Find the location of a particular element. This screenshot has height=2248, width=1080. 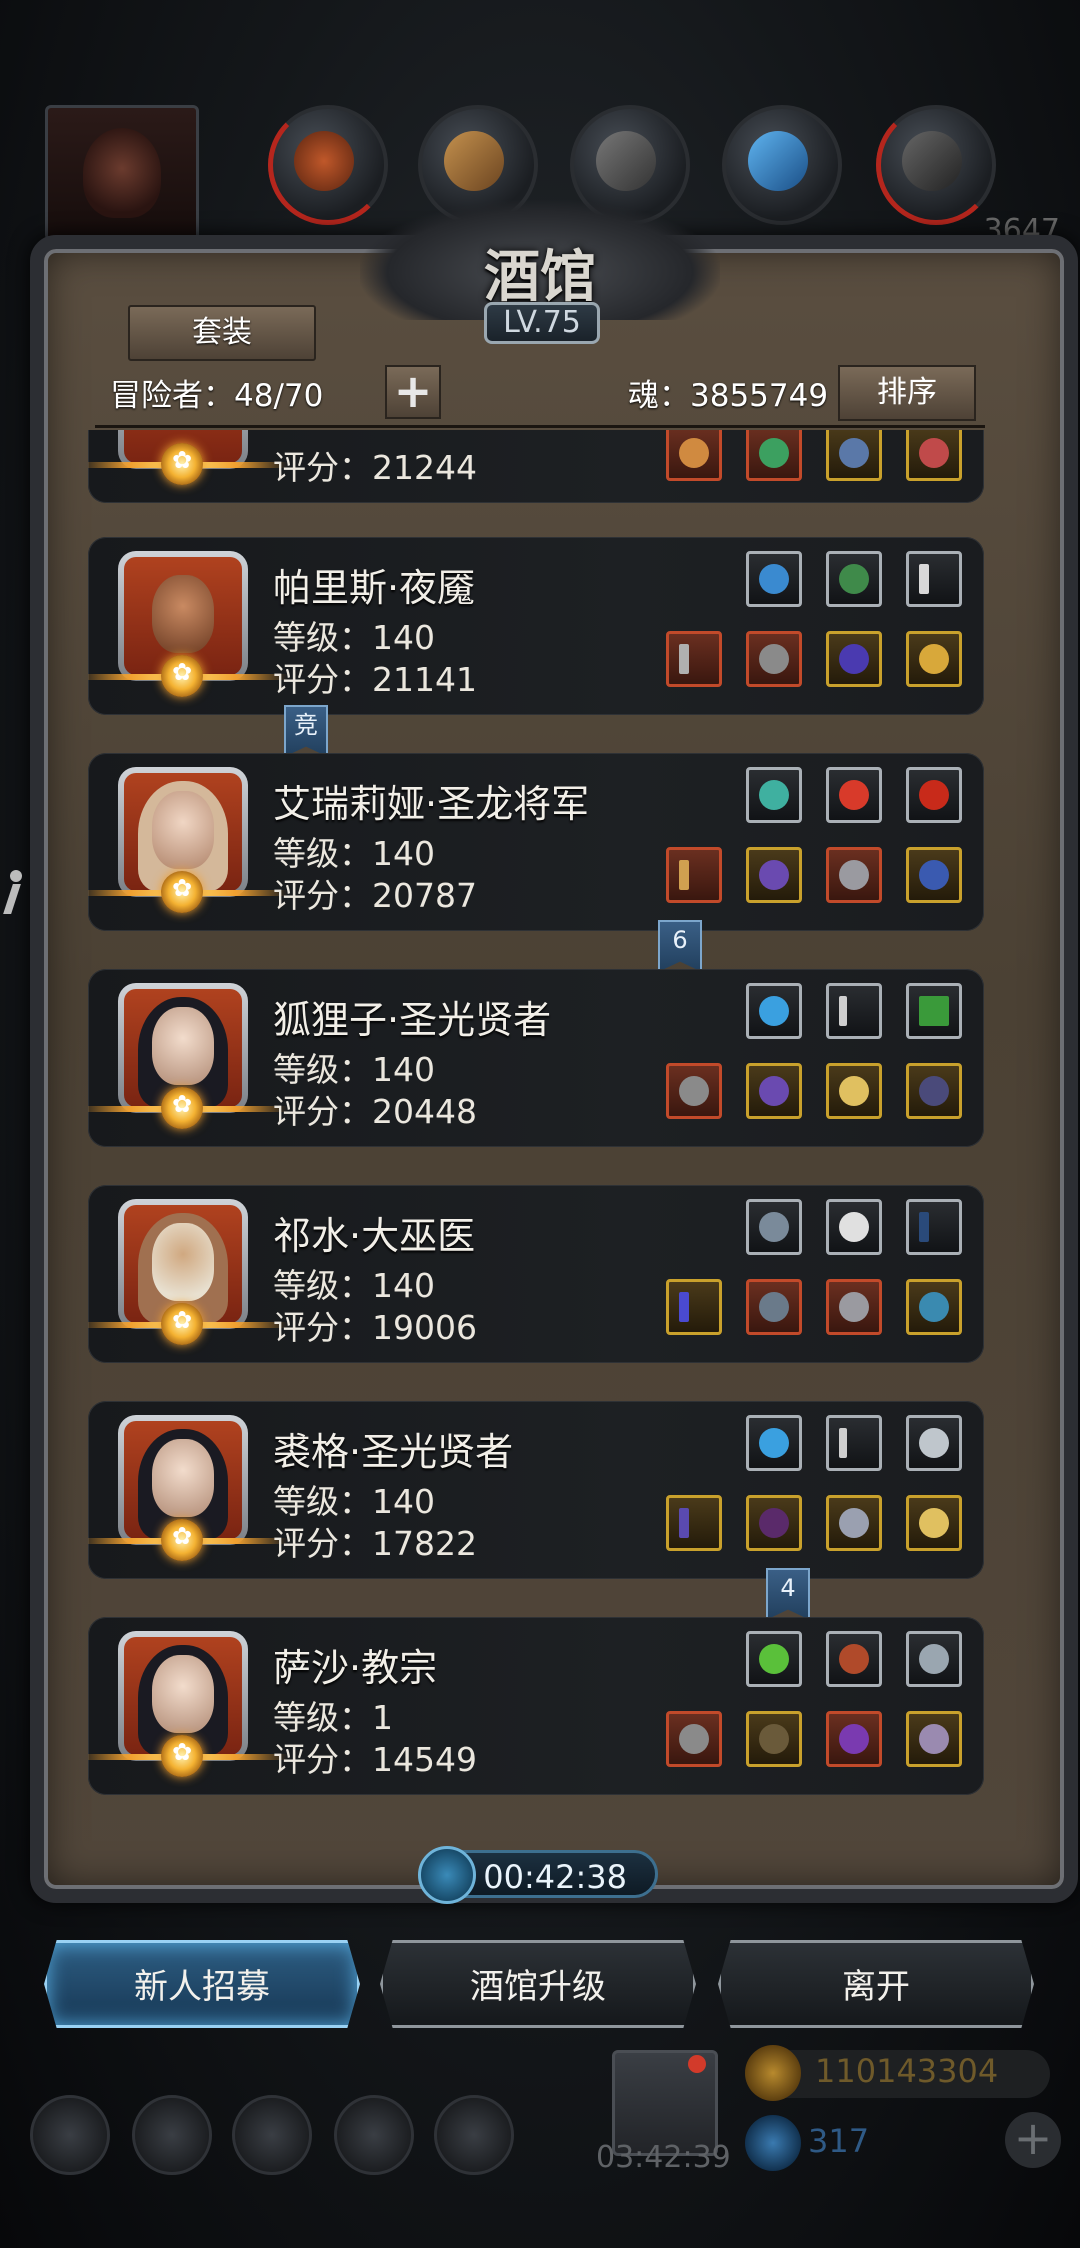

equip-slot-jewel is located at coordinates (934, 795).